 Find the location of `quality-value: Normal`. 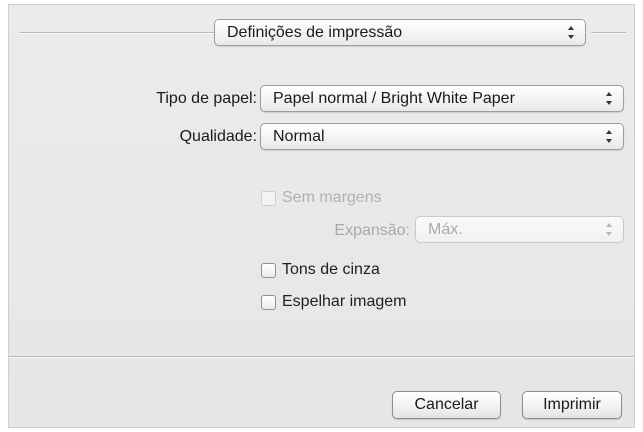

quality-value: Normal is located at coordinates (299, 136).